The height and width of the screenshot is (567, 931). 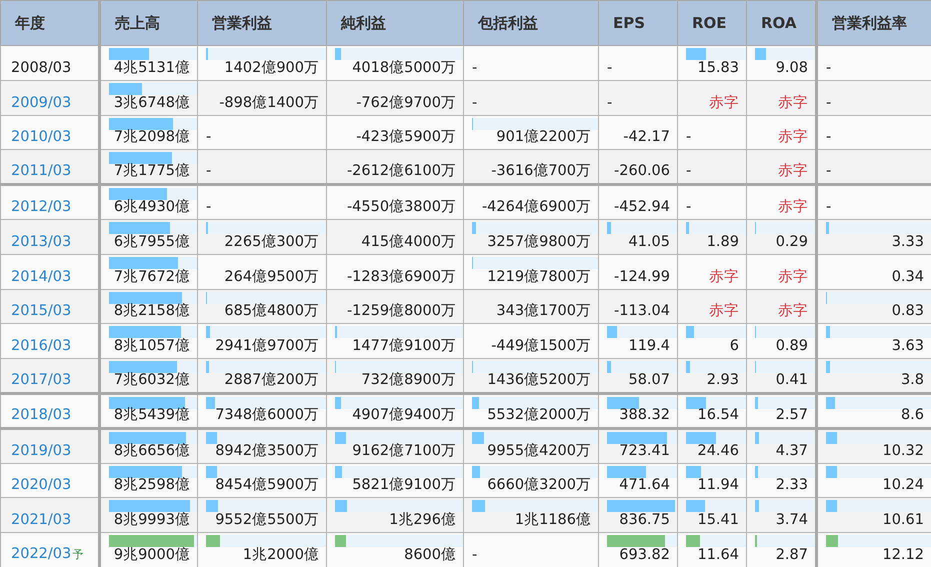 I want to click on cell-value: 6兆7955億, so click(x=152, y=242).